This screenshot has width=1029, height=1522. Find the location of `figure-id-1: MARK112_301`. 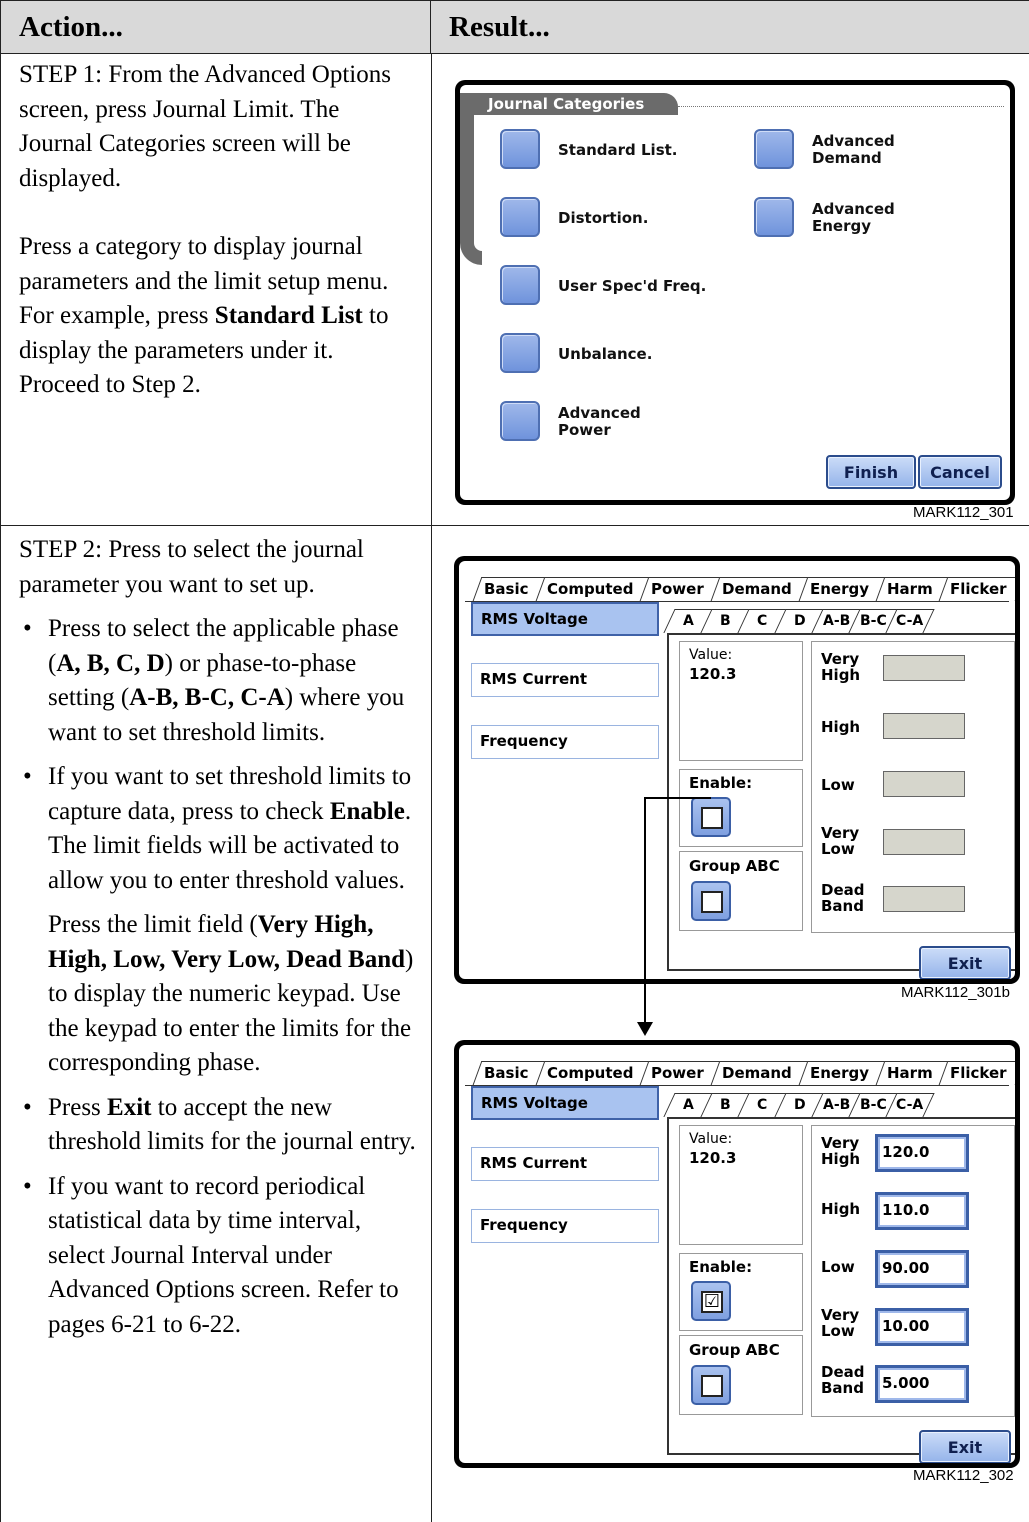

figure-id-1: MARK112_301 is located at coordinates (963, 512).